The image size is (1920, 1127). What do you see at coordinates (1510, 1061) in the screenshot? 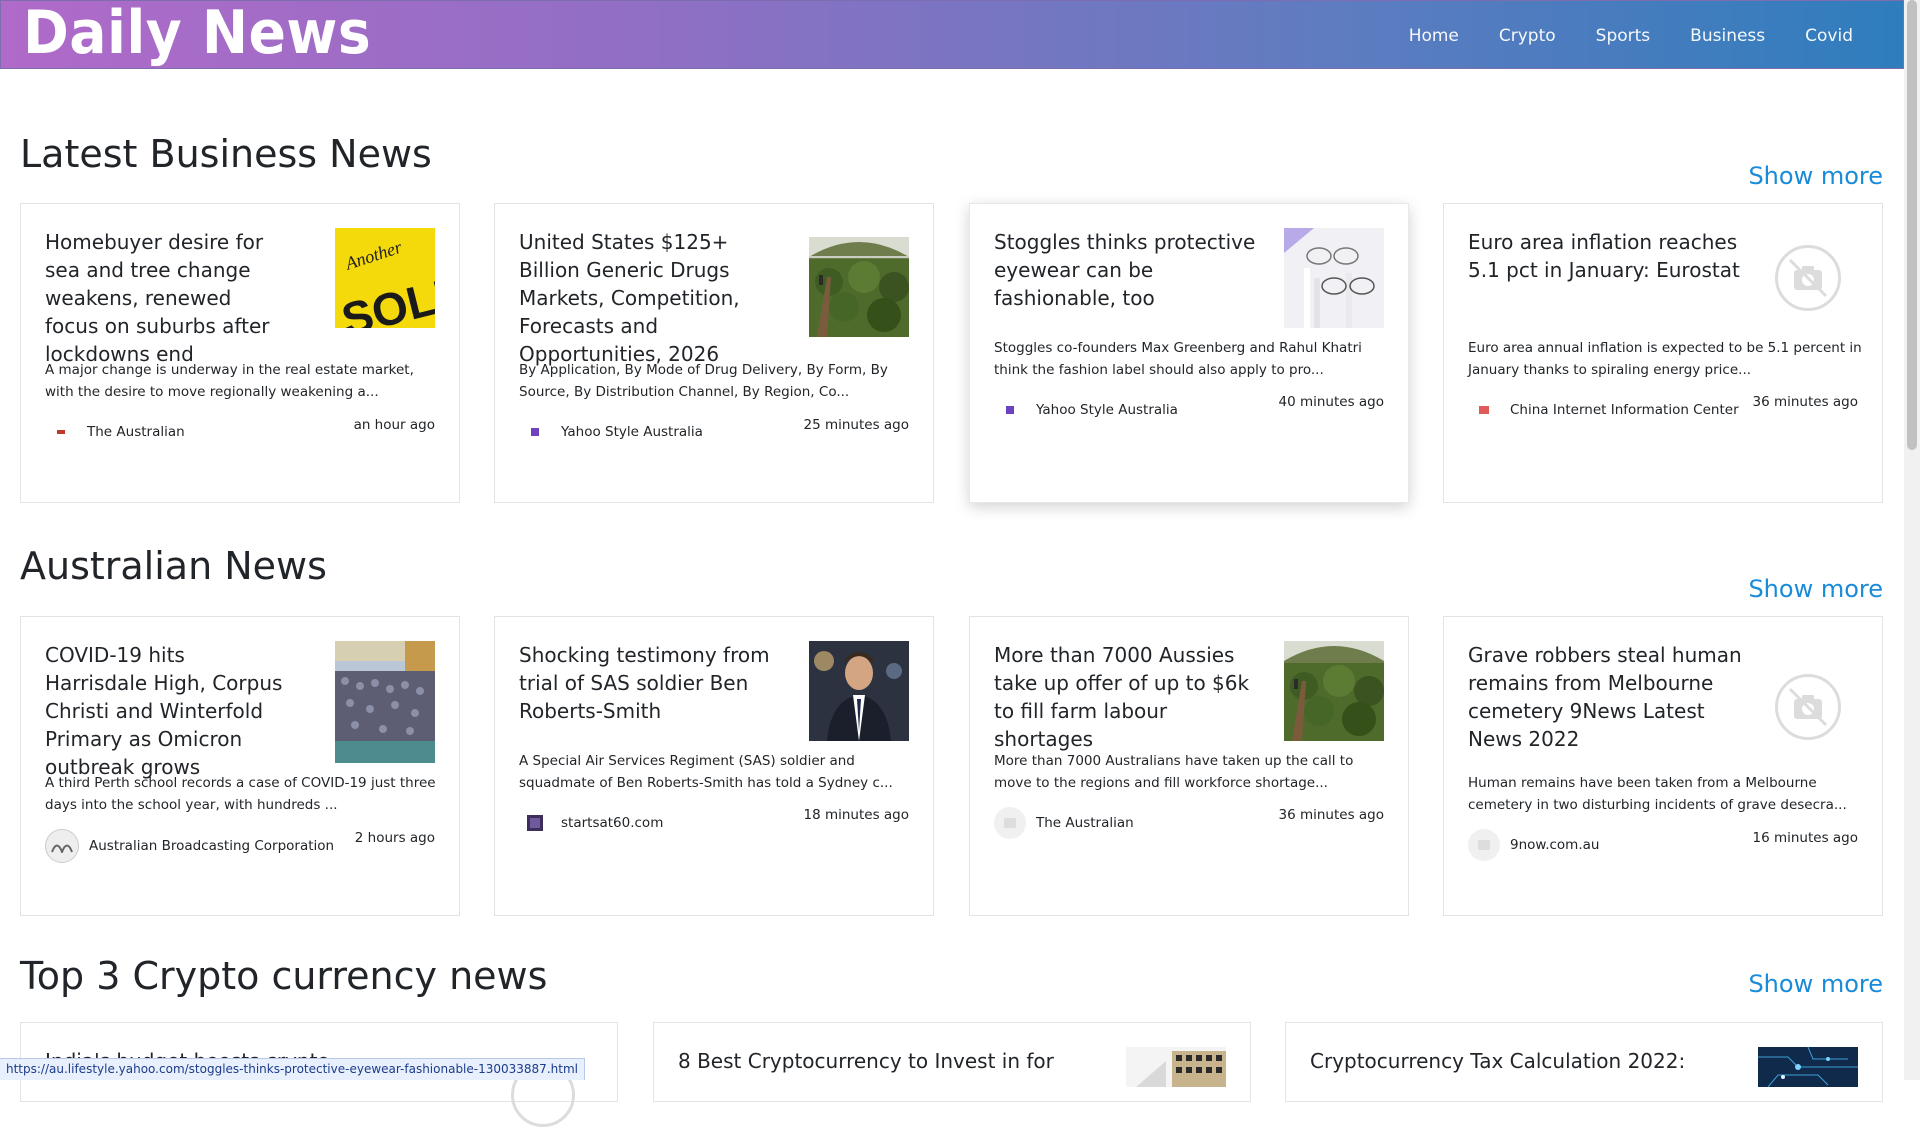
I see `card-title: Cryptocurrency Tax Calculation 2022:` at bounding box center [1510, 1061].